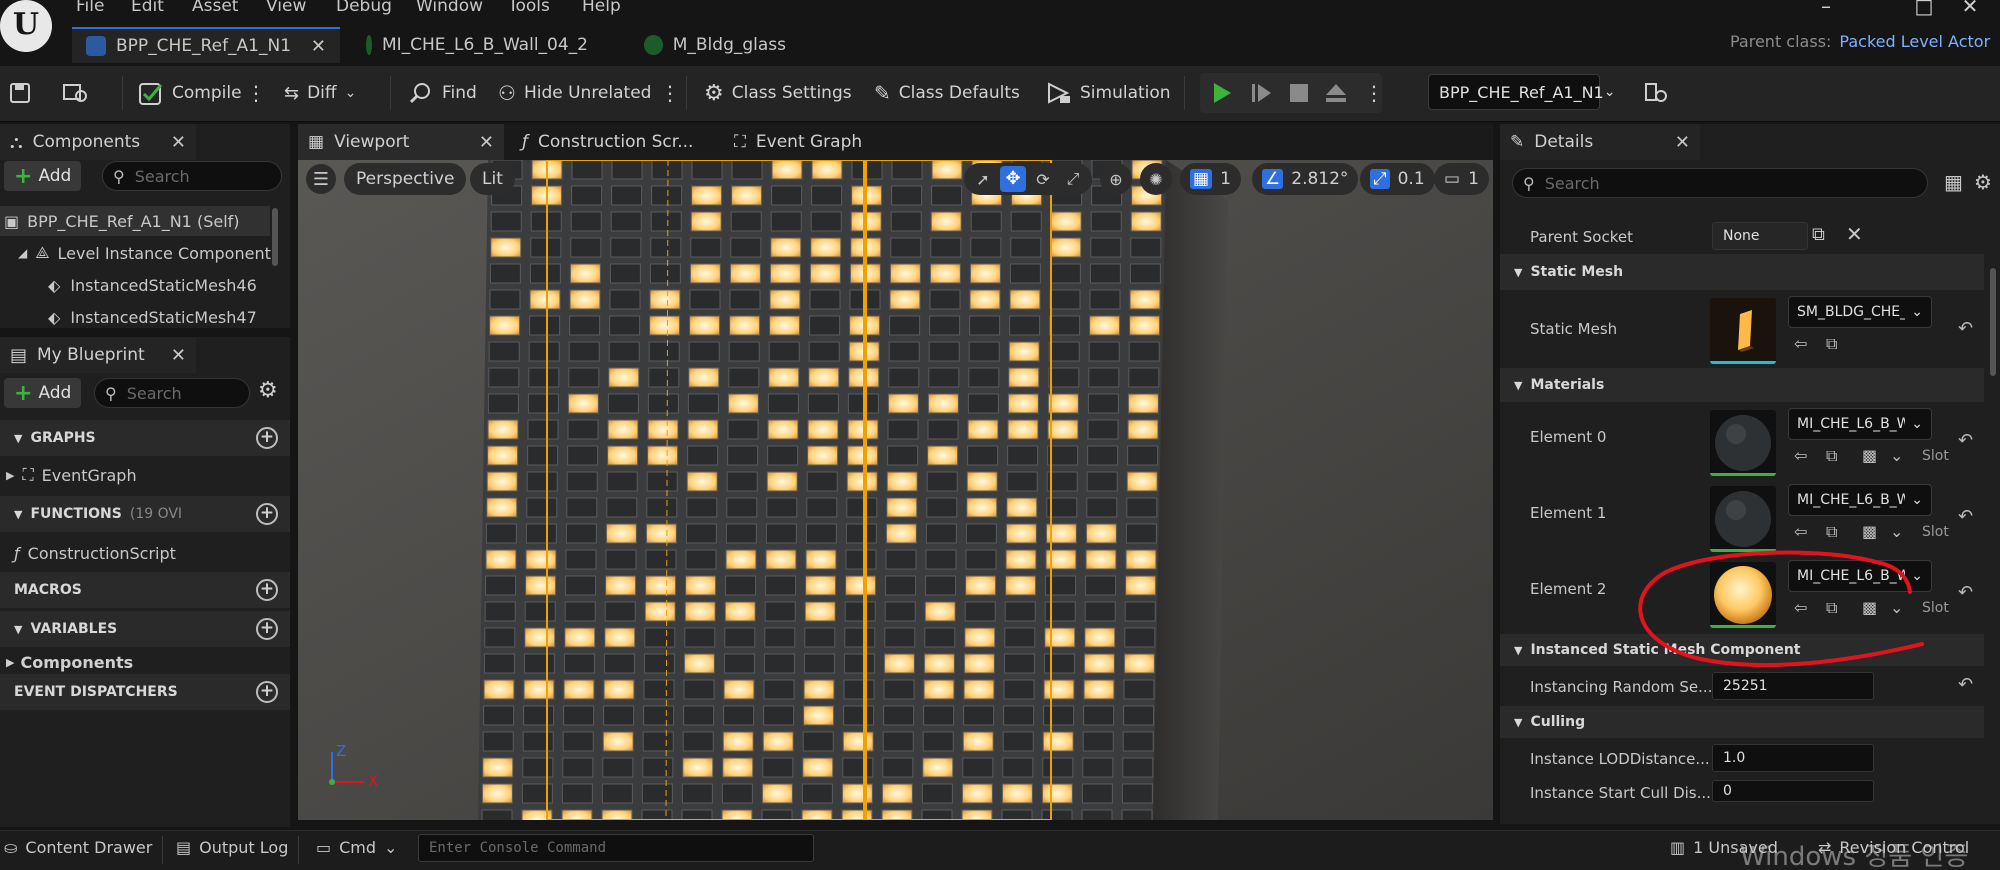  Describe the element at coordinates (1860, 424) in the screenshot. I see `element-0-dropdown: MI_CHE_L6_B_Wa ⌄` at that location.